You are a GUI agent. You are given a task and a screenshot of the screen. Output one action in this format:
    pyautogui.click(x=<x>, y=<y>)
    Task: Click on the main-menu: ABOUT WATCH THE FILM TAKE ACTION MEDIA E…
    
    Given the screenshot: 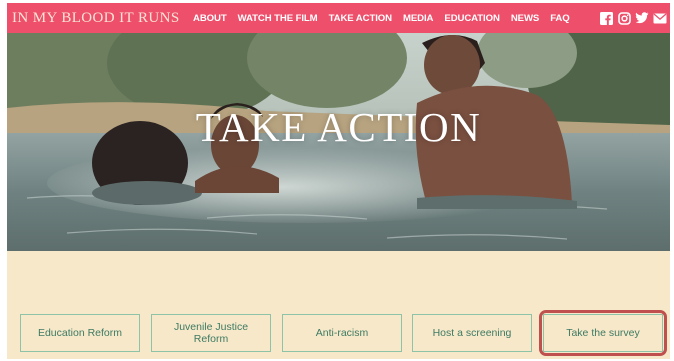 What is the action you would take?
    pyautogui.click(x=381, y=18)
    